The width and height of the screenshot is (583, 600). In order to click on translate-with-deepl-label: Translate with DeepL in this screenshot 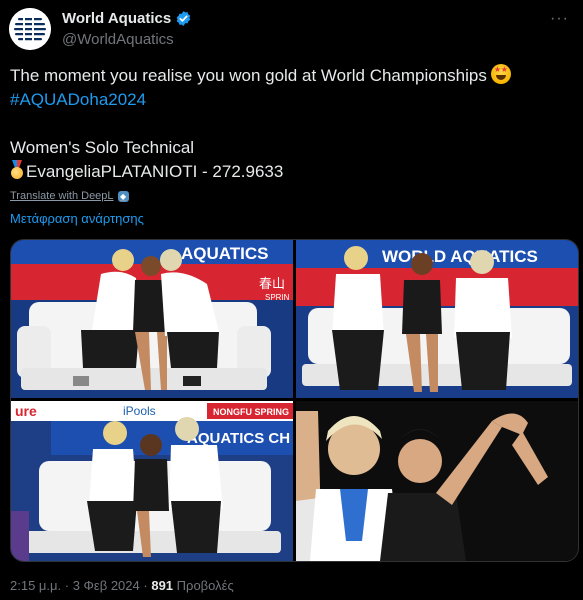, I will do `click(62, 196)`.